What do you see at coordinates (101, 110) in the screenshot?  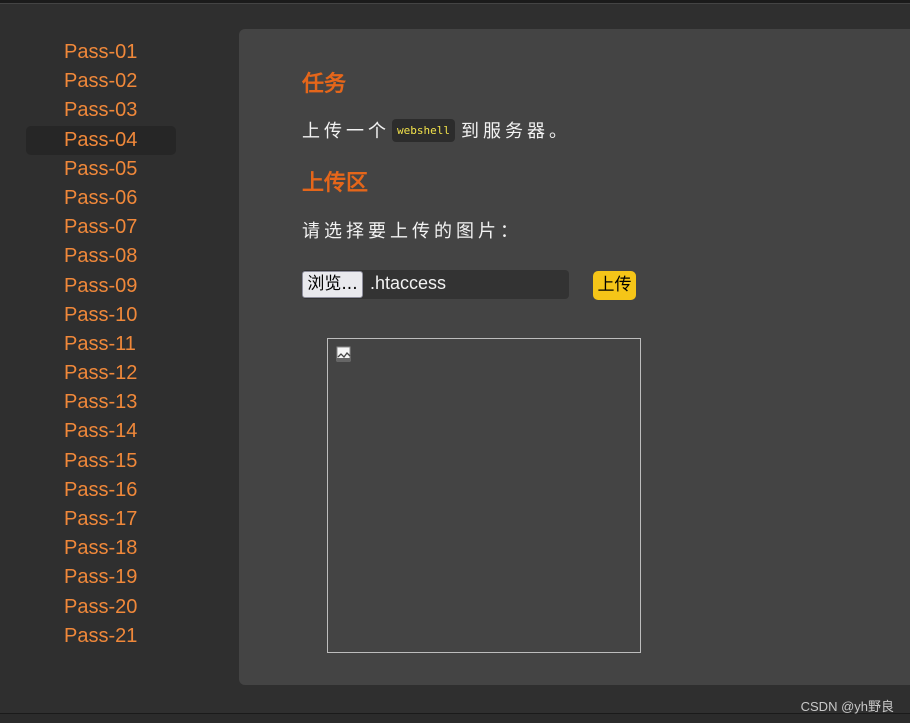 I see `sidebar-item-pass-03: Pass-03` at bounding box center [101, 110].